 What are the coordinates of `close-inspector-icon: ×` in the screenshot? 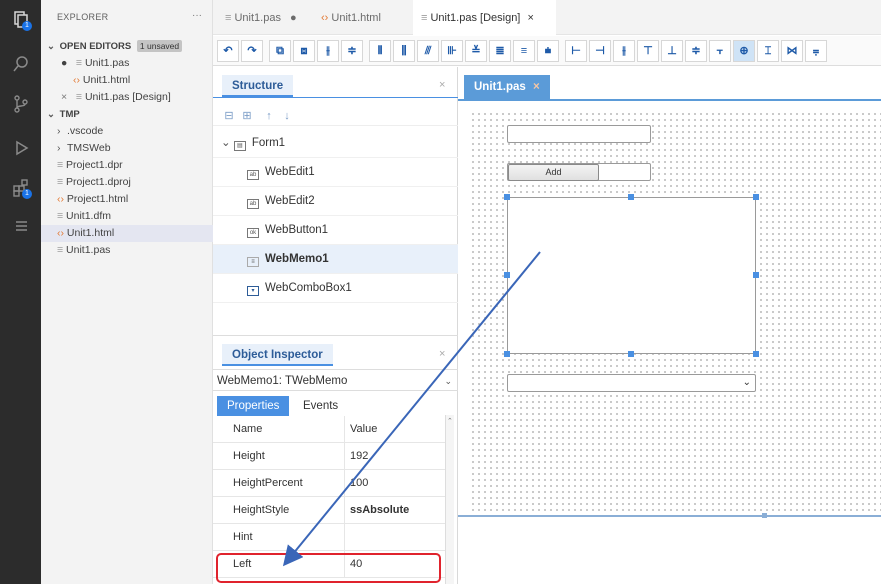 It's located at (442, 354).